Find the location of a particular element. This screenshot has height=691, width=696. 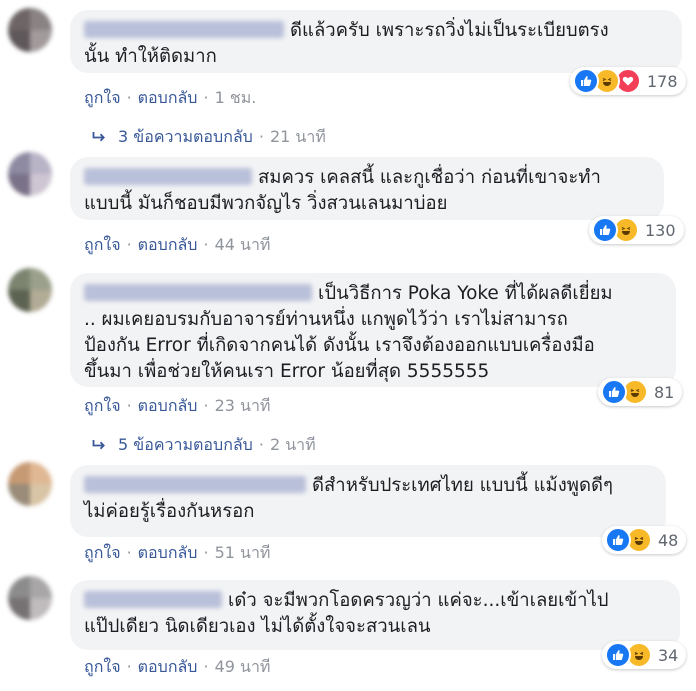

comment-actions: ถูกใจ · ตอบกลับ · 51 นาที is located at coordinates (177, 553).